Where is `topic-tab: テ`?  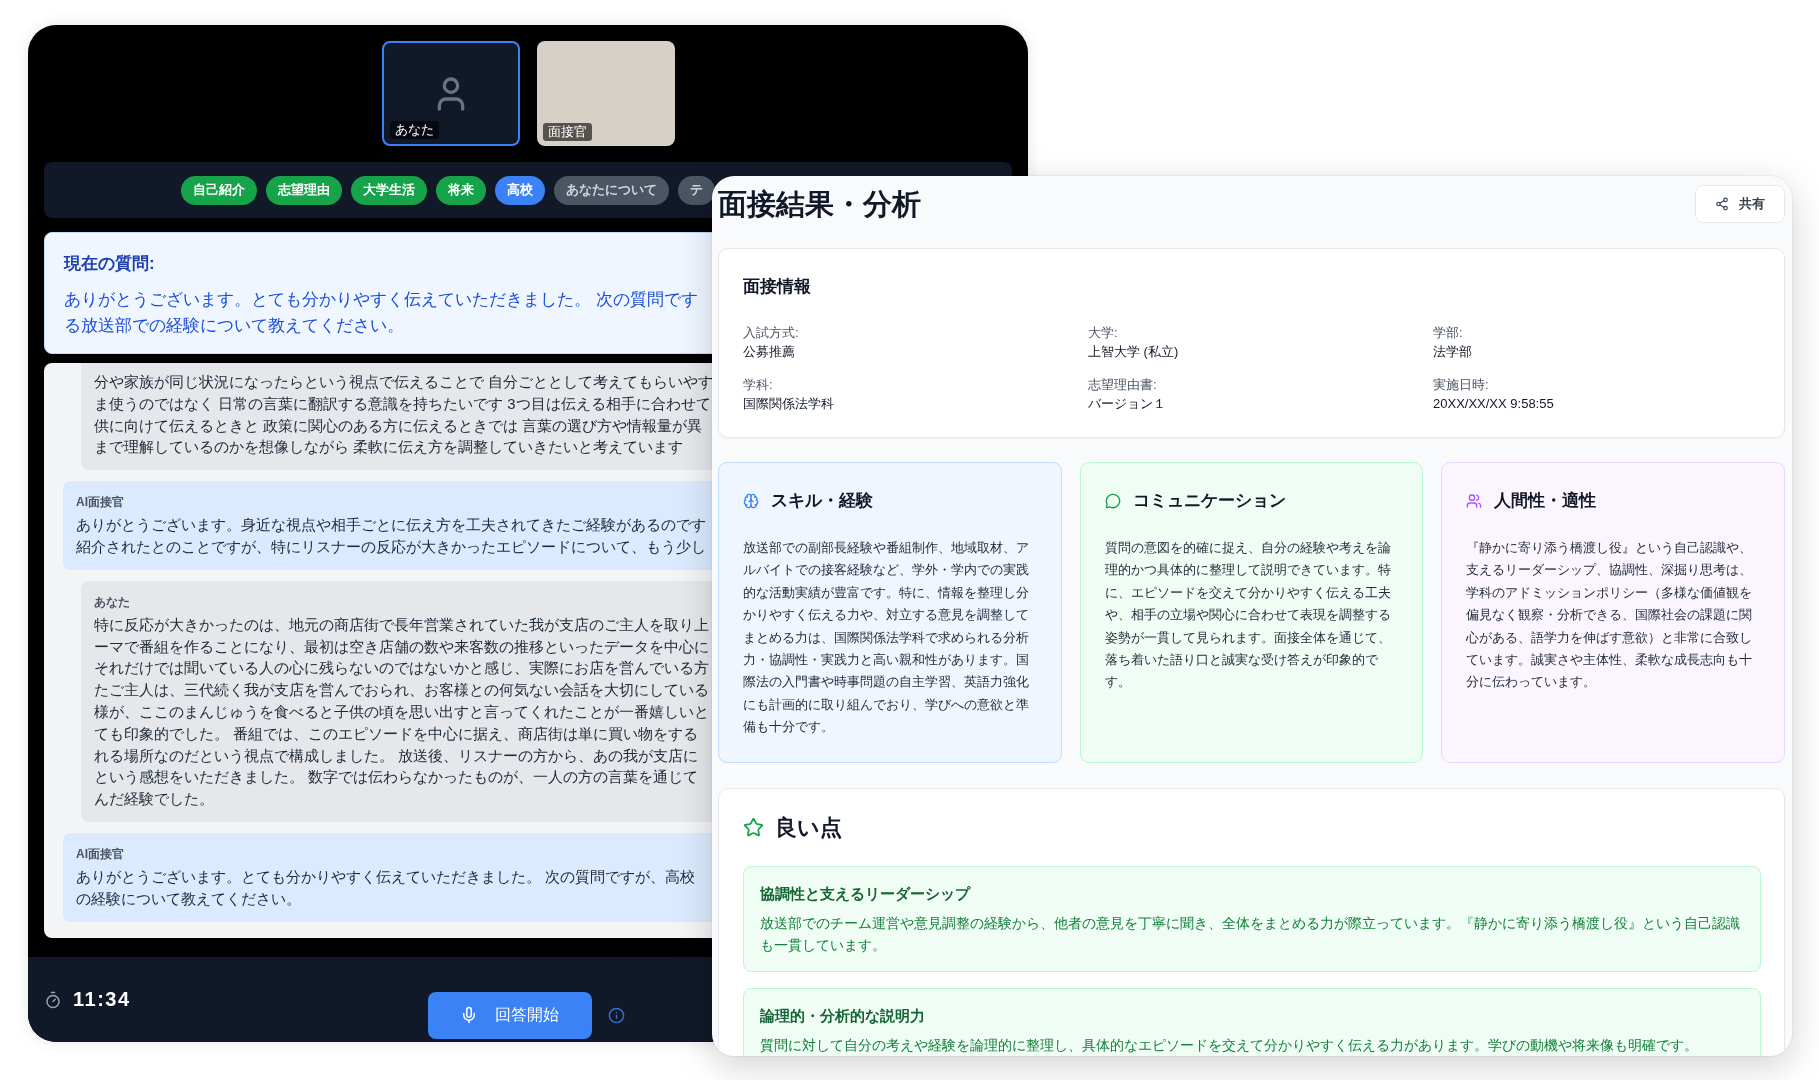 topic-tab: テ is located at coordinates (696, 190).